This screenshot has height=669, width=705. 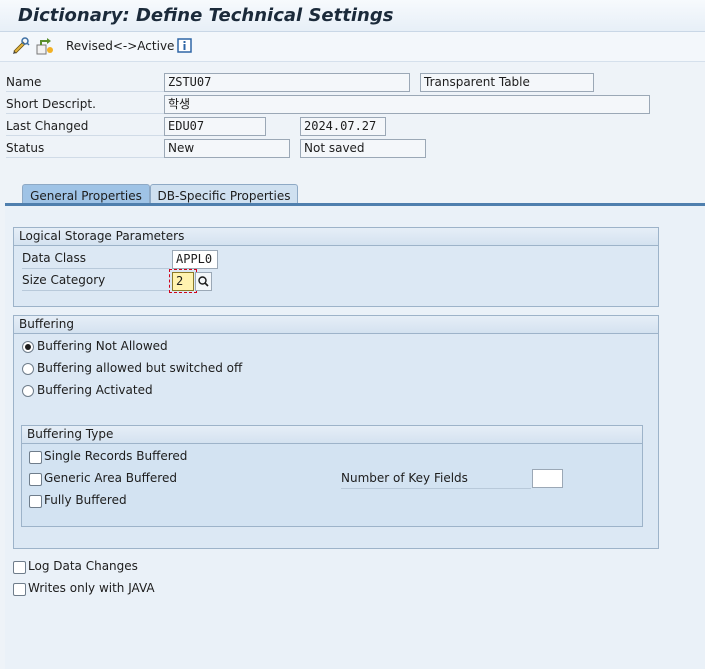 I want to click on logical-storage-header: Logical Storage Parameters, so click(x=336, y=237).